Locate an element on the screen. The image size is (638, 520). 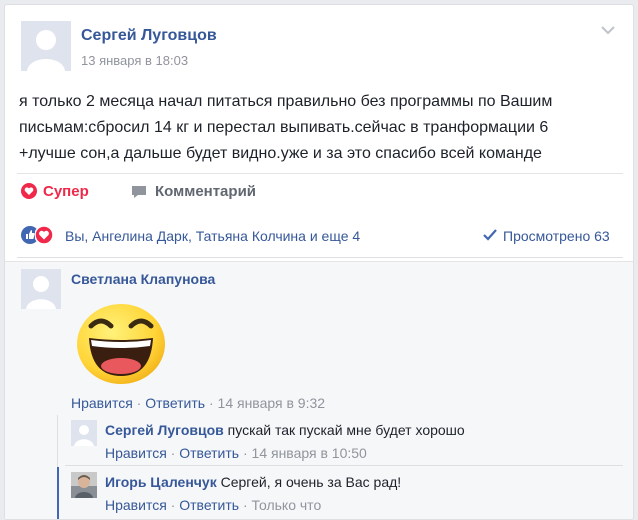
reply-author: Сергей Луговцов is located at coordinates (164, 430).